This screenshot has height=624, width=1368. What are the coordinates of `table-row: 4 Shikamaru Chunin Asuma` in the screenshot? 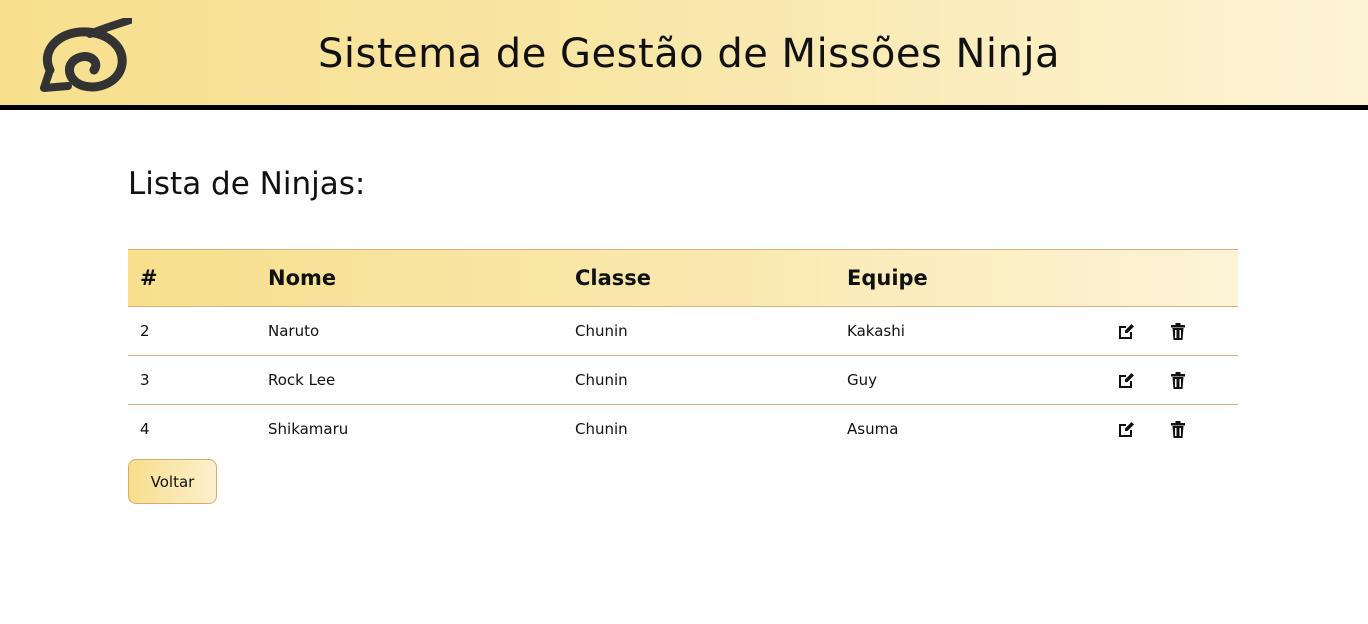 It's located at (683, 429).